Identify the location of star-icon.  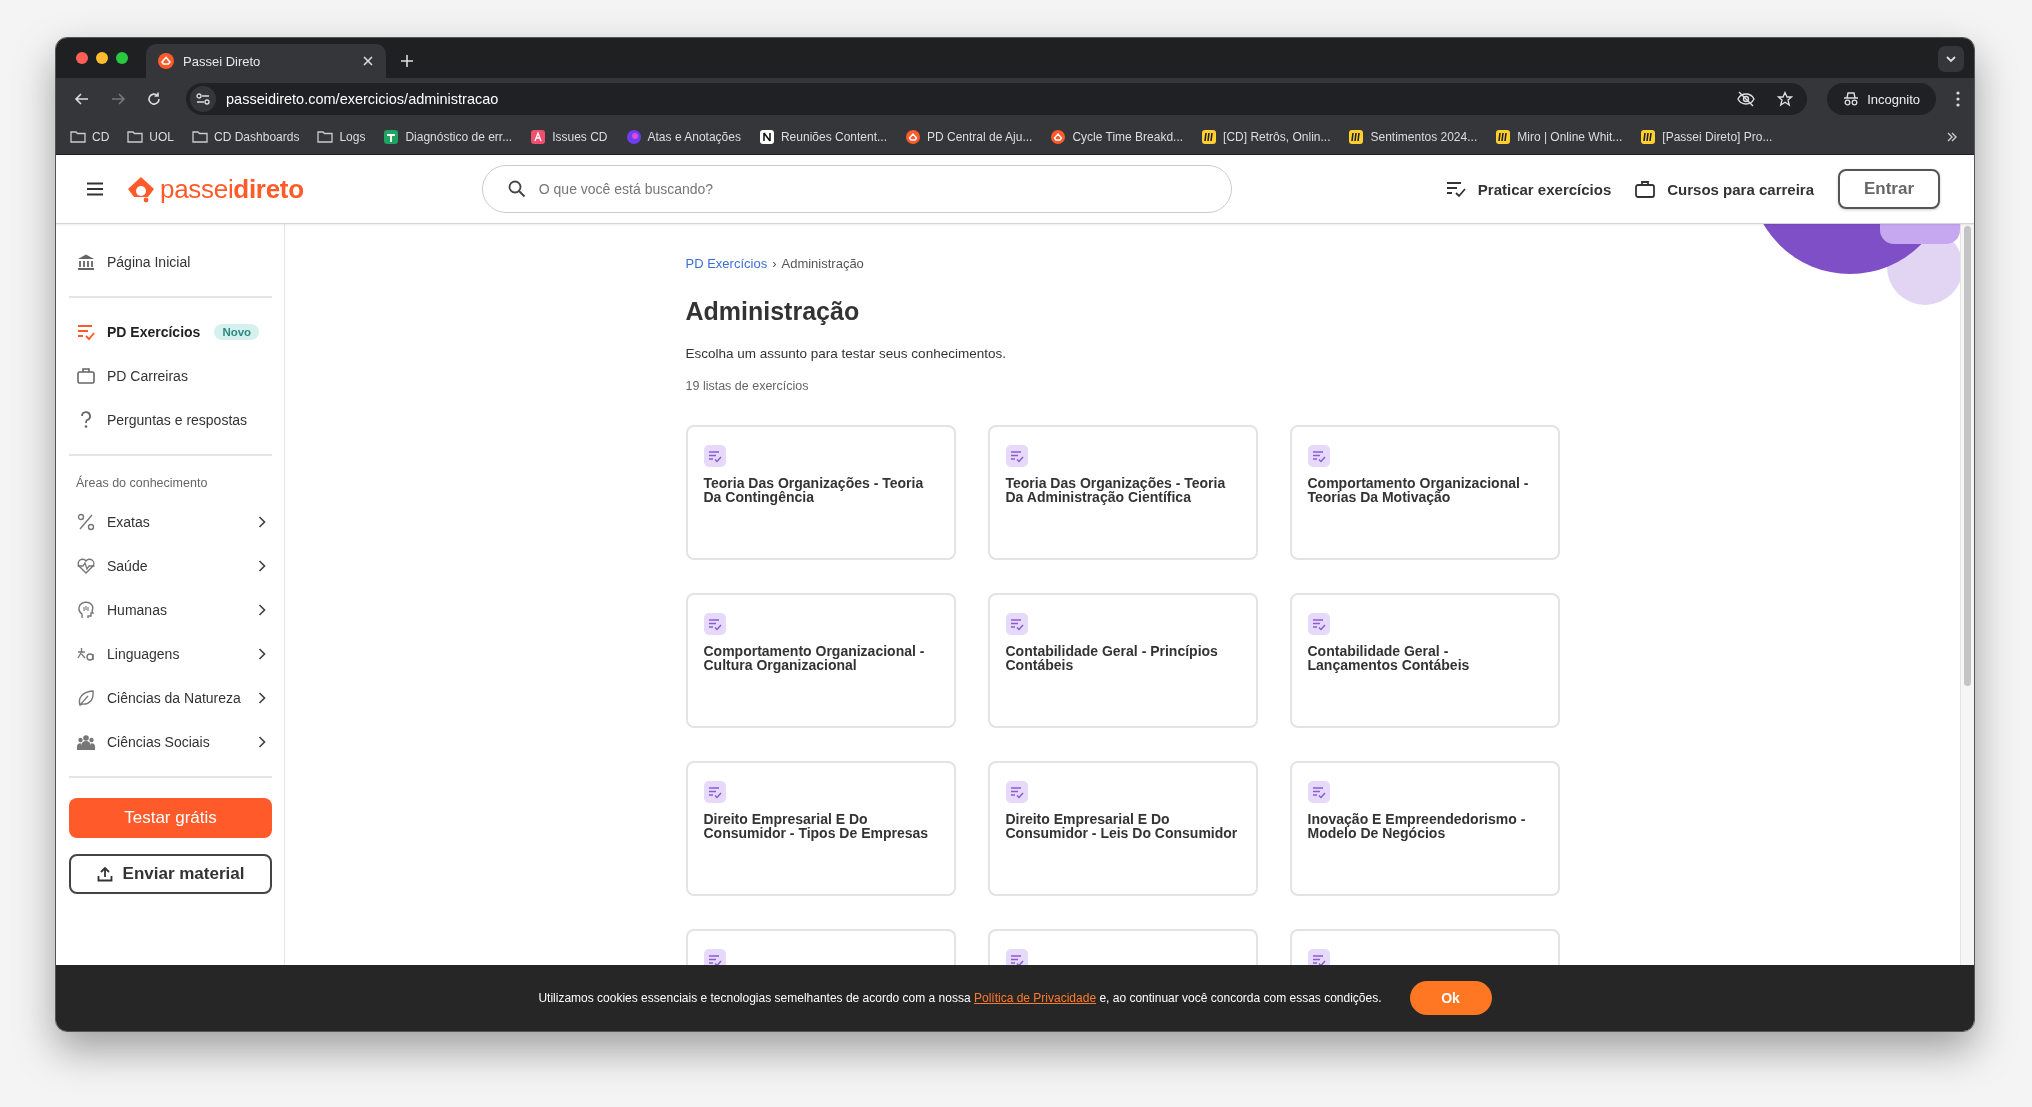
(1785, 99).